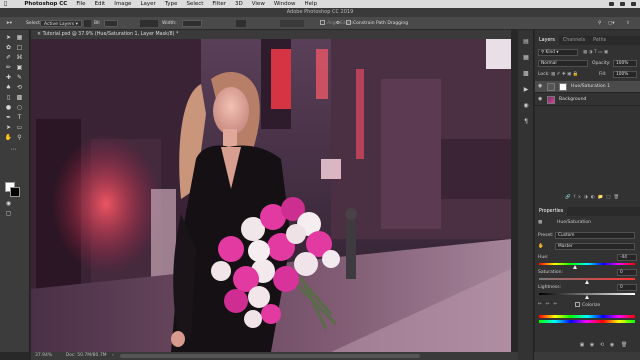 The width and height of the screenshot is (640, 360). Describe the element at coordinates (593, 197) in the screenshot. I see `layer-actions: 🔗fx◑◐📁□🗑` at that location.